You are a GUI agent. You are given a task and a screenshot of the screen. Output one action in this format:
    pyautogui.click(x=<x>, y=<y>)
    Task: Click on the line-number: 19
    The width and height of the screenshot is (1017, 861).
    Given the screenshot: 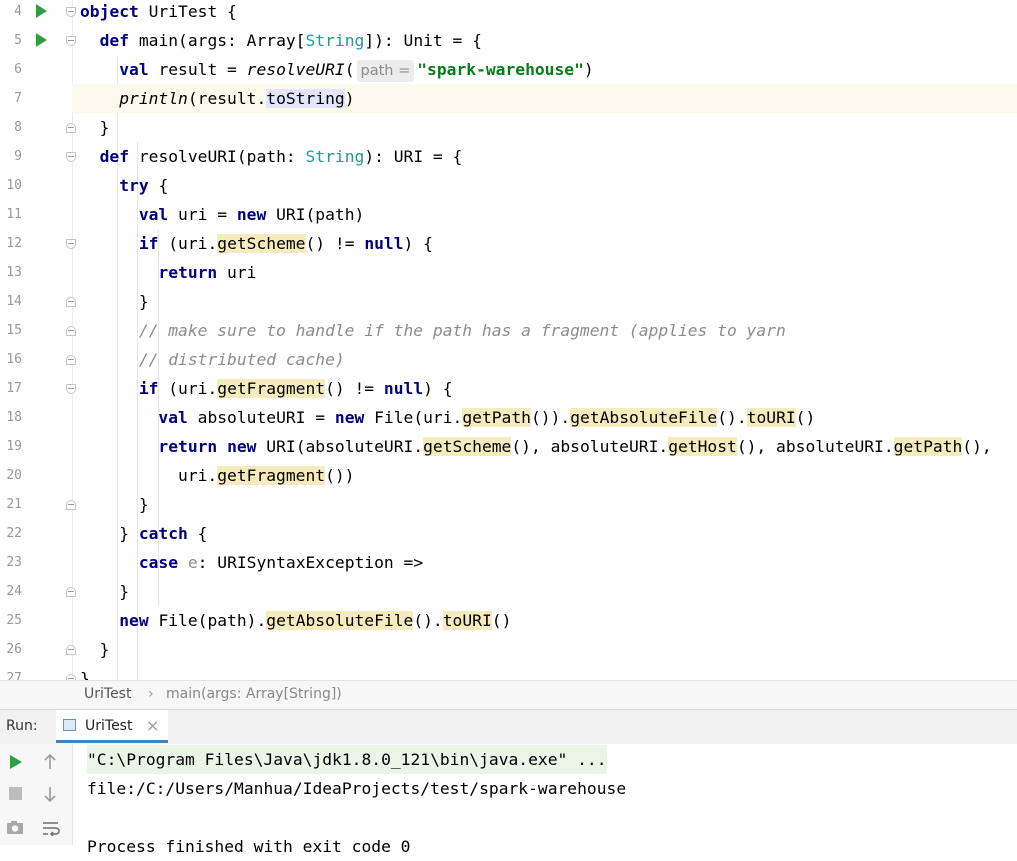 What is the action you would take?
    pyautogui.click(x=14, y=446)
    